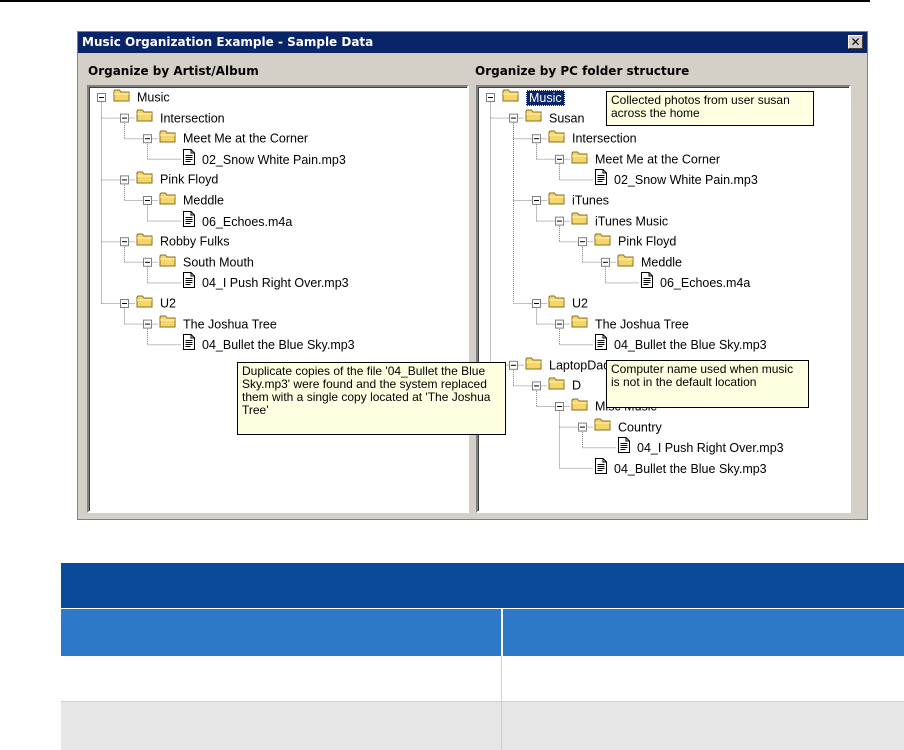 This screenshot has height=750, width=904. What do you see at coordinates (661, 262) in the screenshot?
I see `tree-item-label: Meddle` at bounding box center [661, 262].